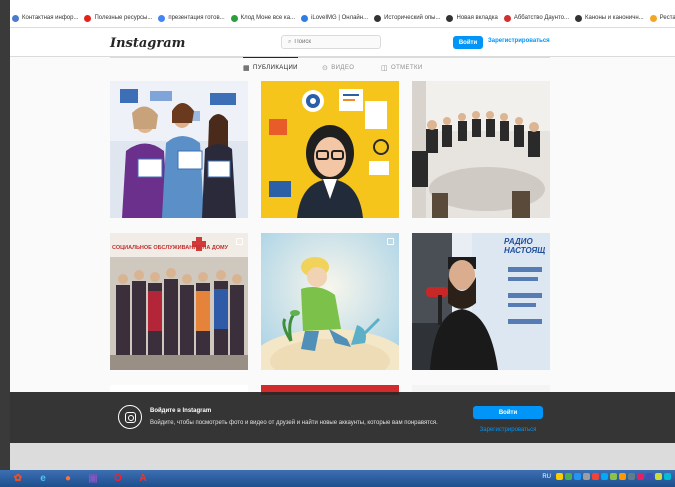 This screenshot has height=487, width=675. What do you see at coordinates (519, 41) in the screenshot?
I see `header-register-link: Зарегистрироваться` at bounding box center [519, 41].